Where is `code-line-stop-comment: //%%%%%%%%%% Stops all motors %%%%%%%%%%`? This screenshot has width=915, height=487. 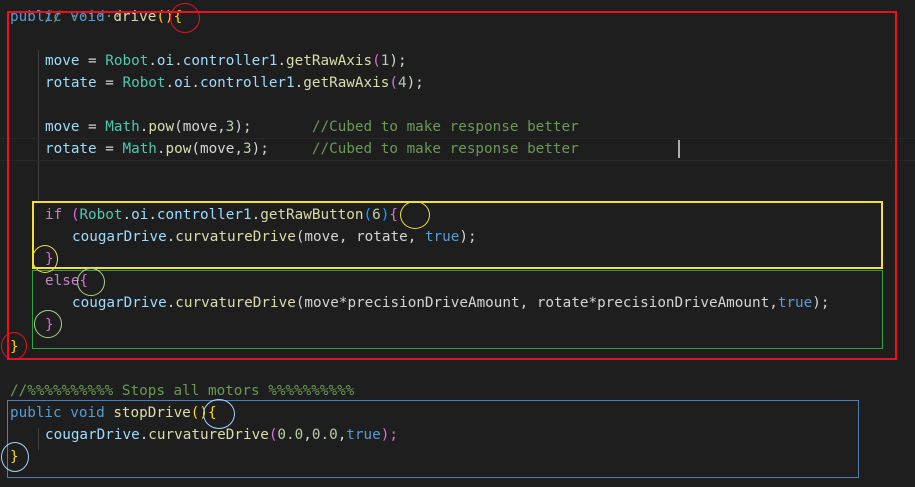
code-line-stop-comment: //%%%%%%%%%% Stops all motors %%%%%%%%%% is located at coordinates (182, 391).